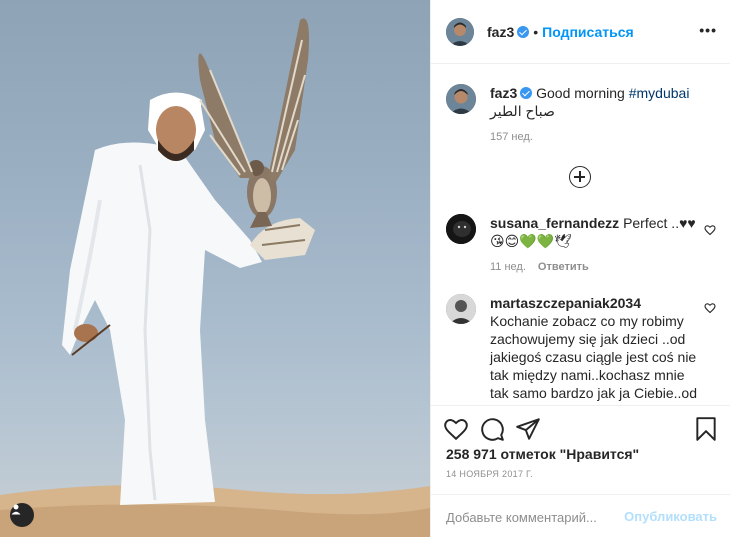  What do you see at coordinates (16, 509) in the screenshot?
I see `user-icon` at bounding box center [16, 509].